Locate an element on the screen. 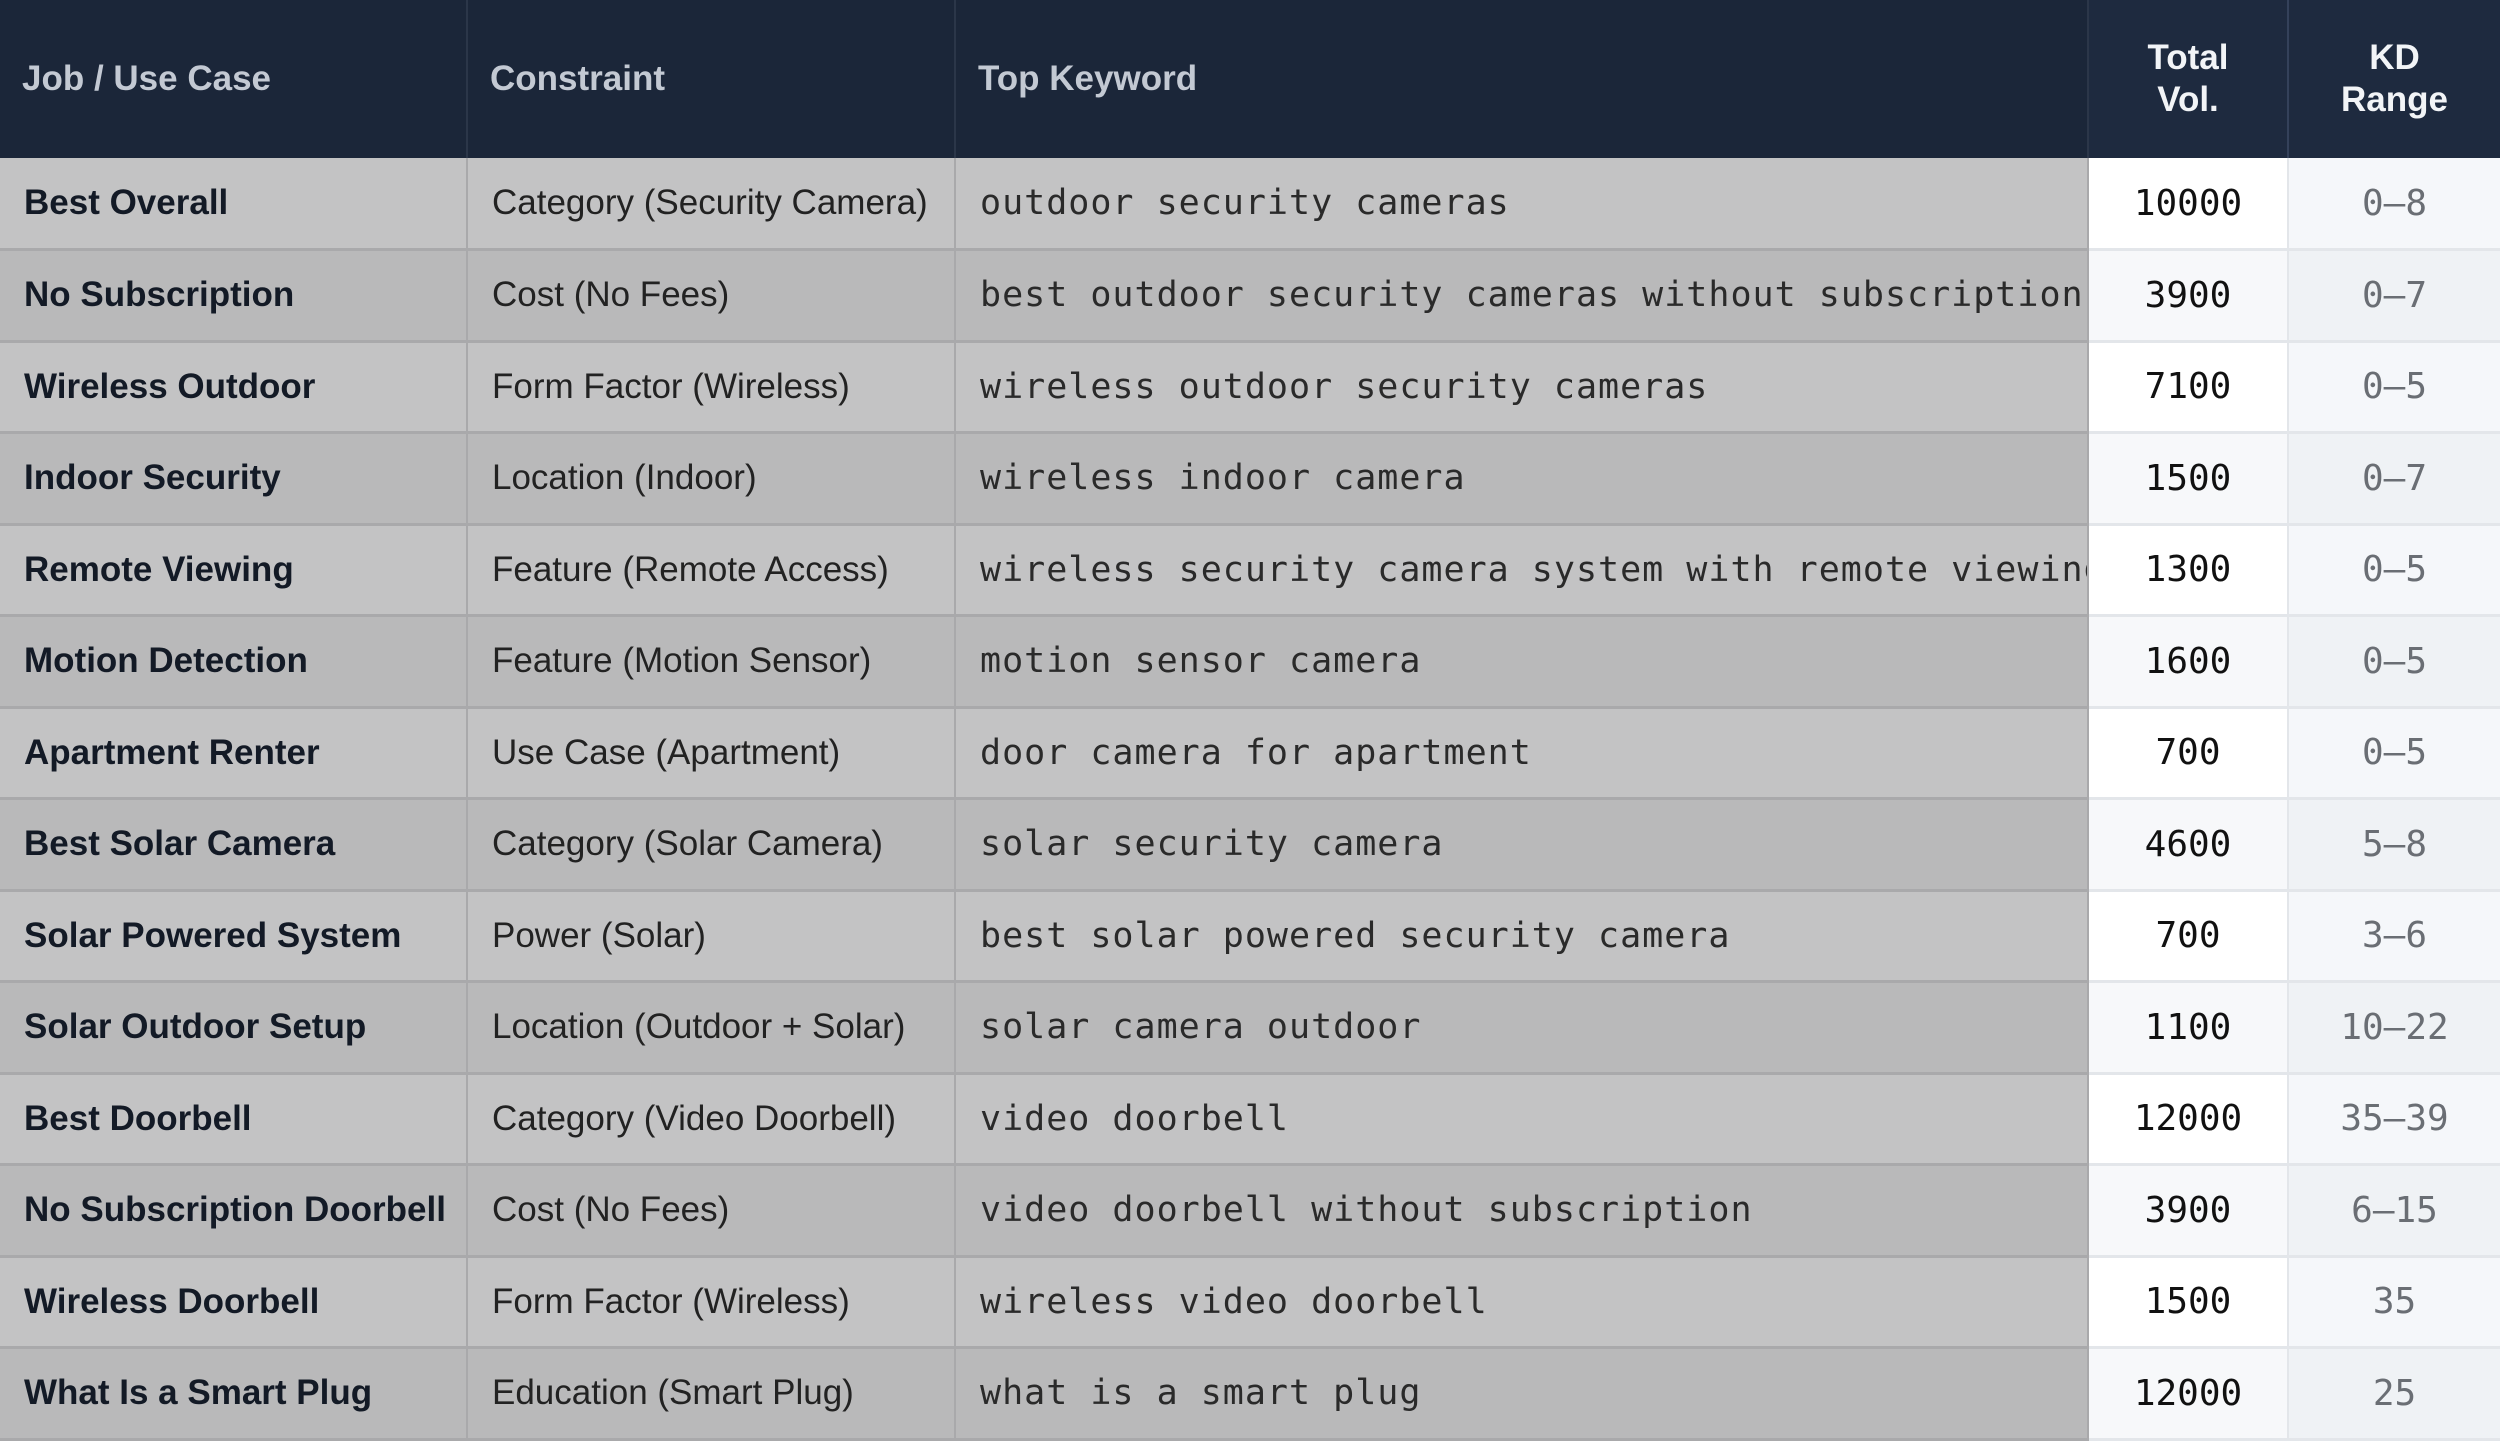  cell-job: No Subscription is located at coordinates (234, 296).